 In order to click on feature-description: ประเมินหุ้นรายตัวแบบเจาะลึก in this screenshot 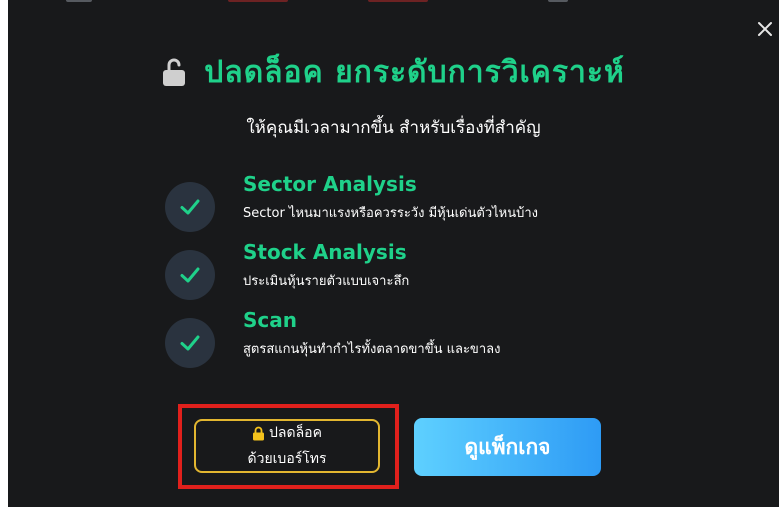, I will do `click(326, 281)`.